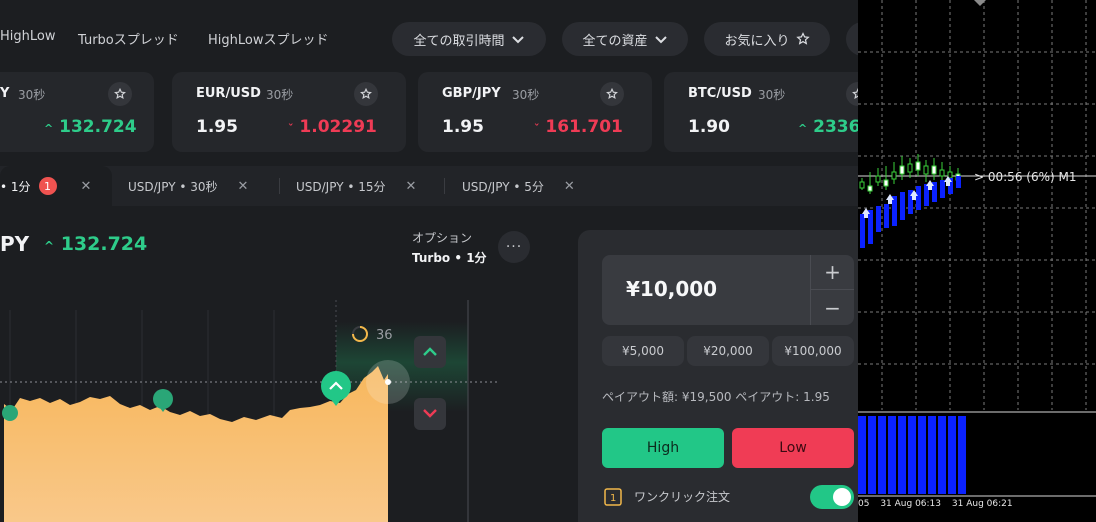 Image resolution: width=1096 pixels, height=522 pixels. I want to click on asset-card: BTC/USD 30秒 1.90 ^ 2336, so click(761, 112).